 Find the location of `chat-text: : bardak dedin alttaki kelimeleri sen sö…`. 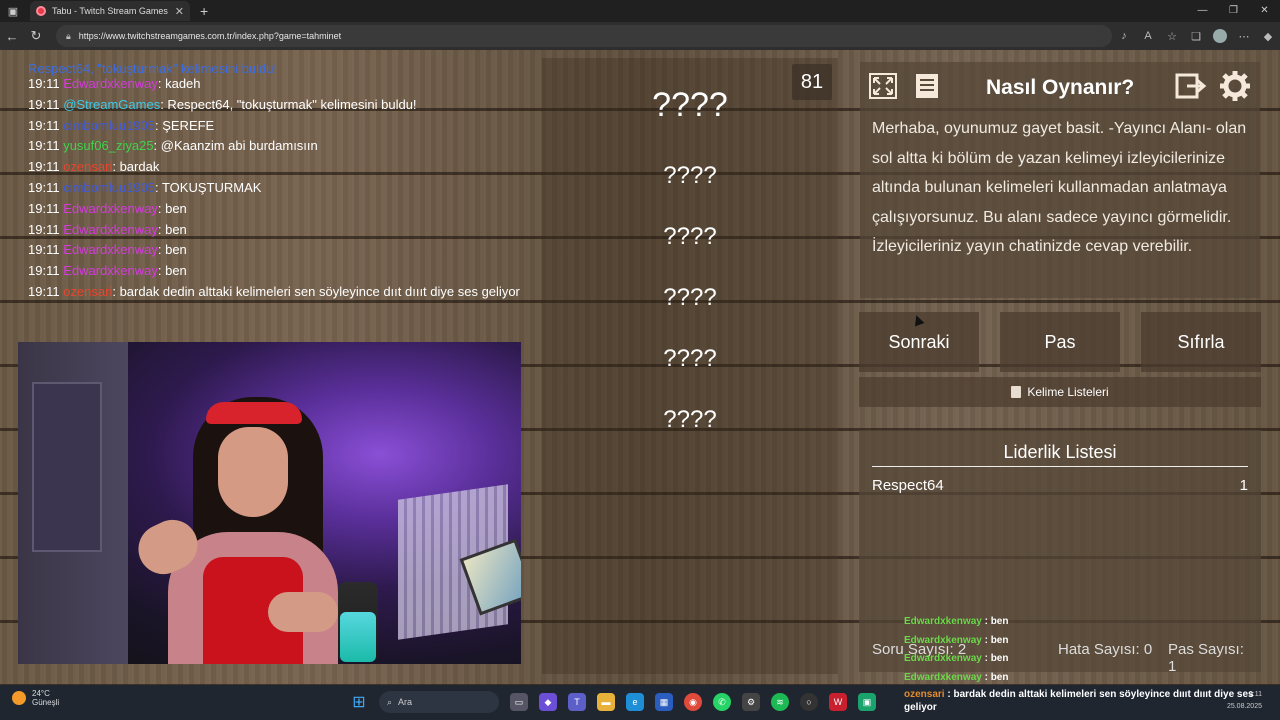

chat-text: : bardak dedin alttaki kelimeleri sen sö… is located at coordinates (316, 291).